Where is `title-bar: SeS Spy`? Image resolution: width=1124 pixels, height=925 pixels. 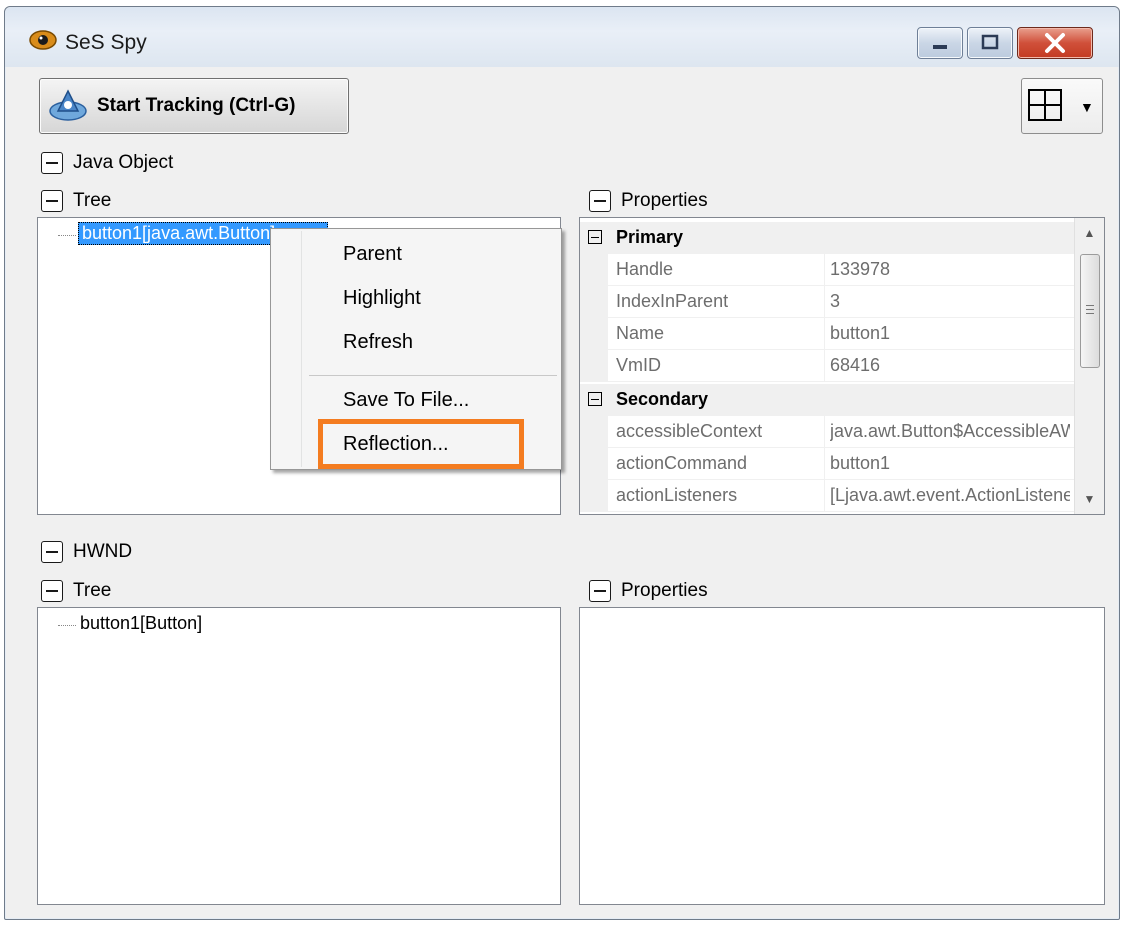
title-bar: SeS Spy is located at coordinates (562, 37).